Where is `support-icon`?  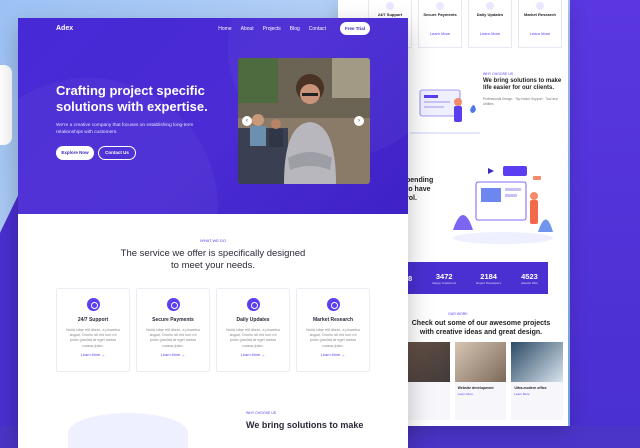 support-icon is located at coordinates (390, 6).